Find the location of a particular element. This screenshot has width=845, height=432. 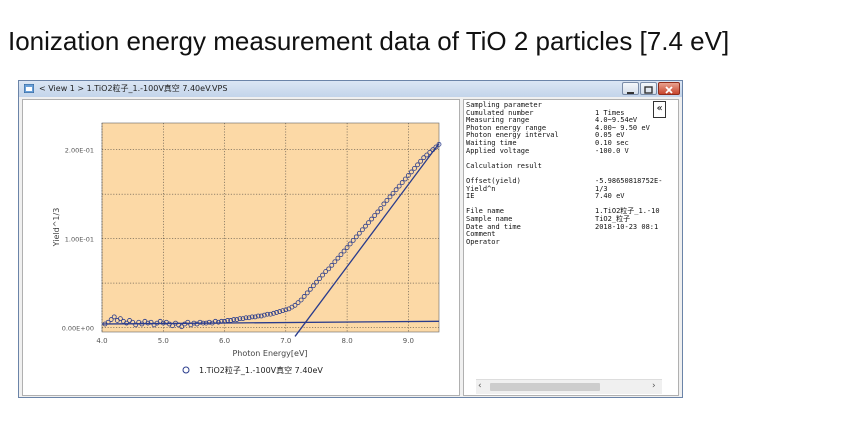

x-tick-label: 8.0 is located at coordinates (347, 341).